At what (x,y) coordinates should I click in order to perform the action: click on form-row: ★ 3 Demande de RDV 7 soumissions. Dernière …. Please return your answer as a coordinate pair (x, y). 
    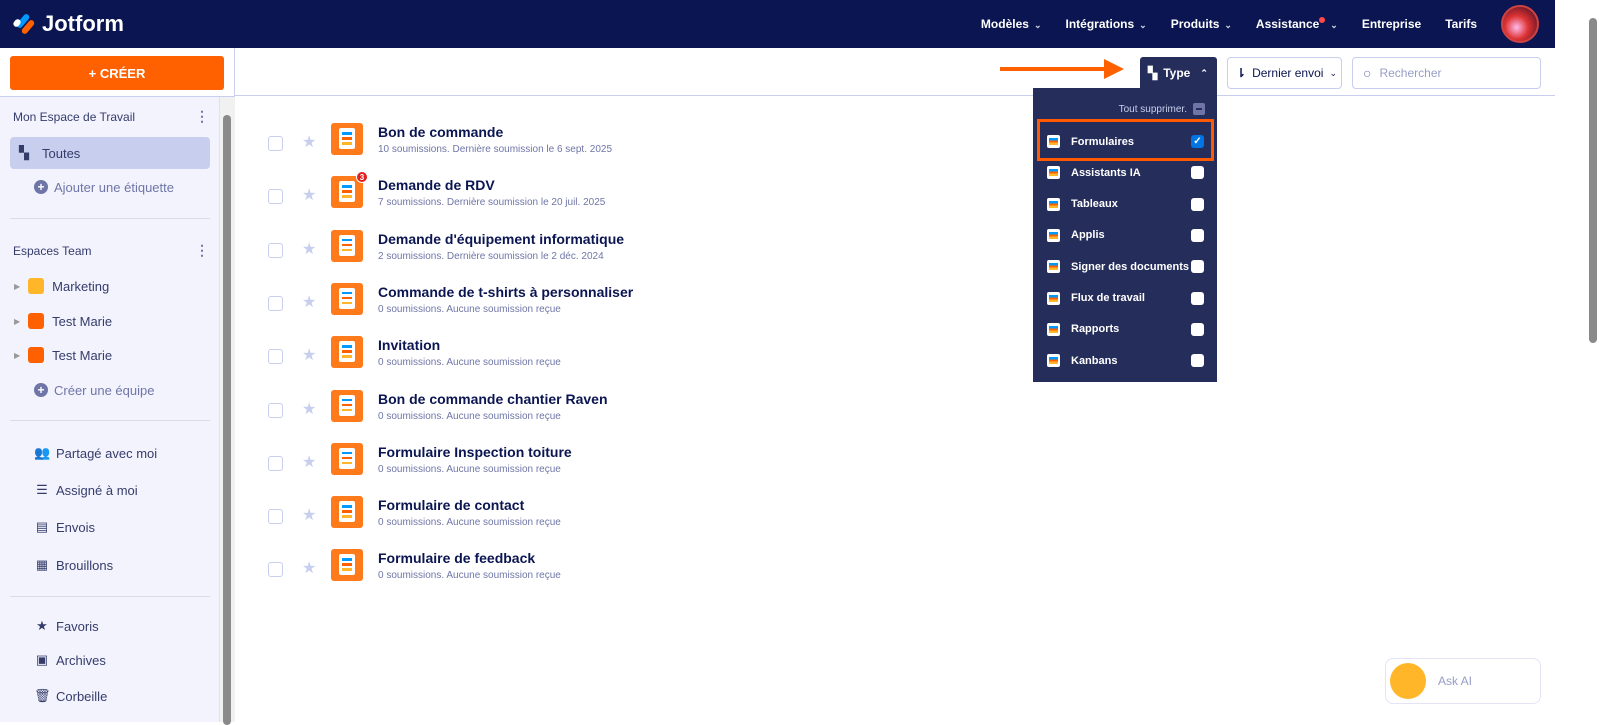
    Looking at the image, I should click on (618, 198).